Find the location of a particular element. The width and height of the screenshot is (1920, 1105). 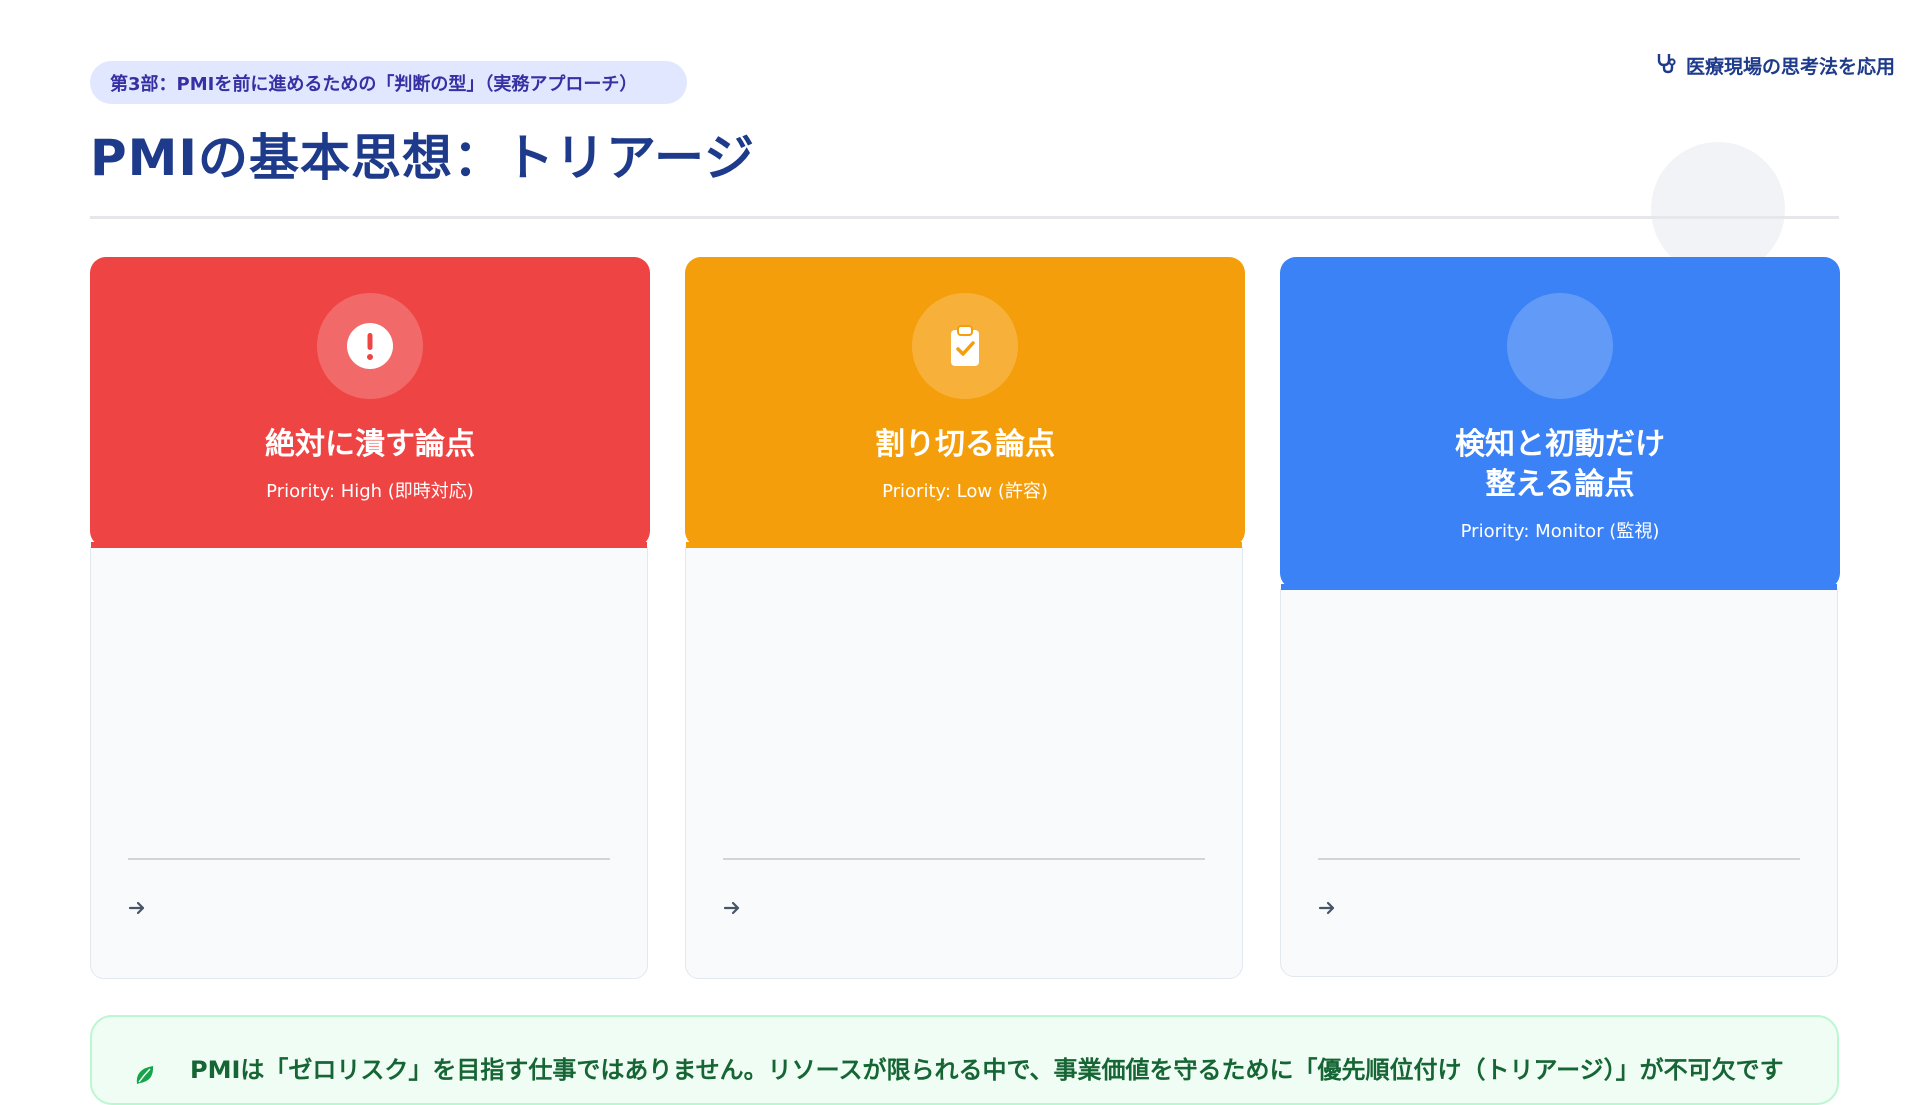

page-title: PMIの基本思想：トリアージ is located at coordinates (423, 158).